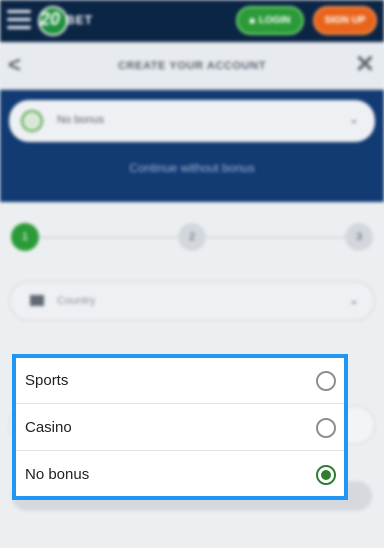  I want to click on lock-icon: 🔒︎, so click(252, 20).